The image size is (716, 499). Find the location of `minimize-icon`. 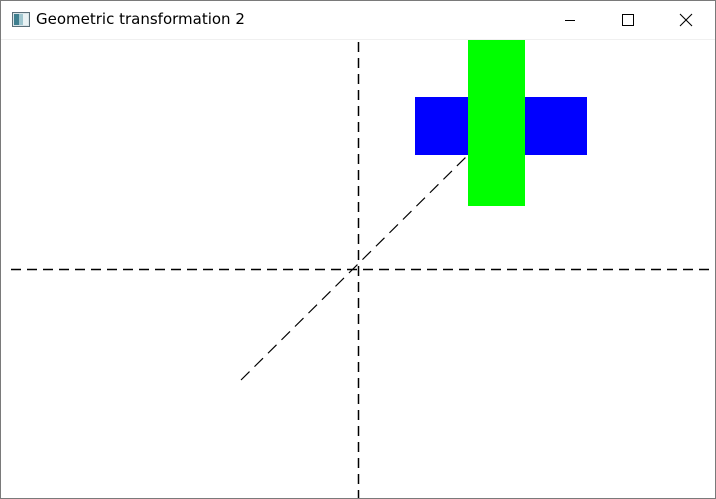

minimize-icon is located at coordinates (570, 20).